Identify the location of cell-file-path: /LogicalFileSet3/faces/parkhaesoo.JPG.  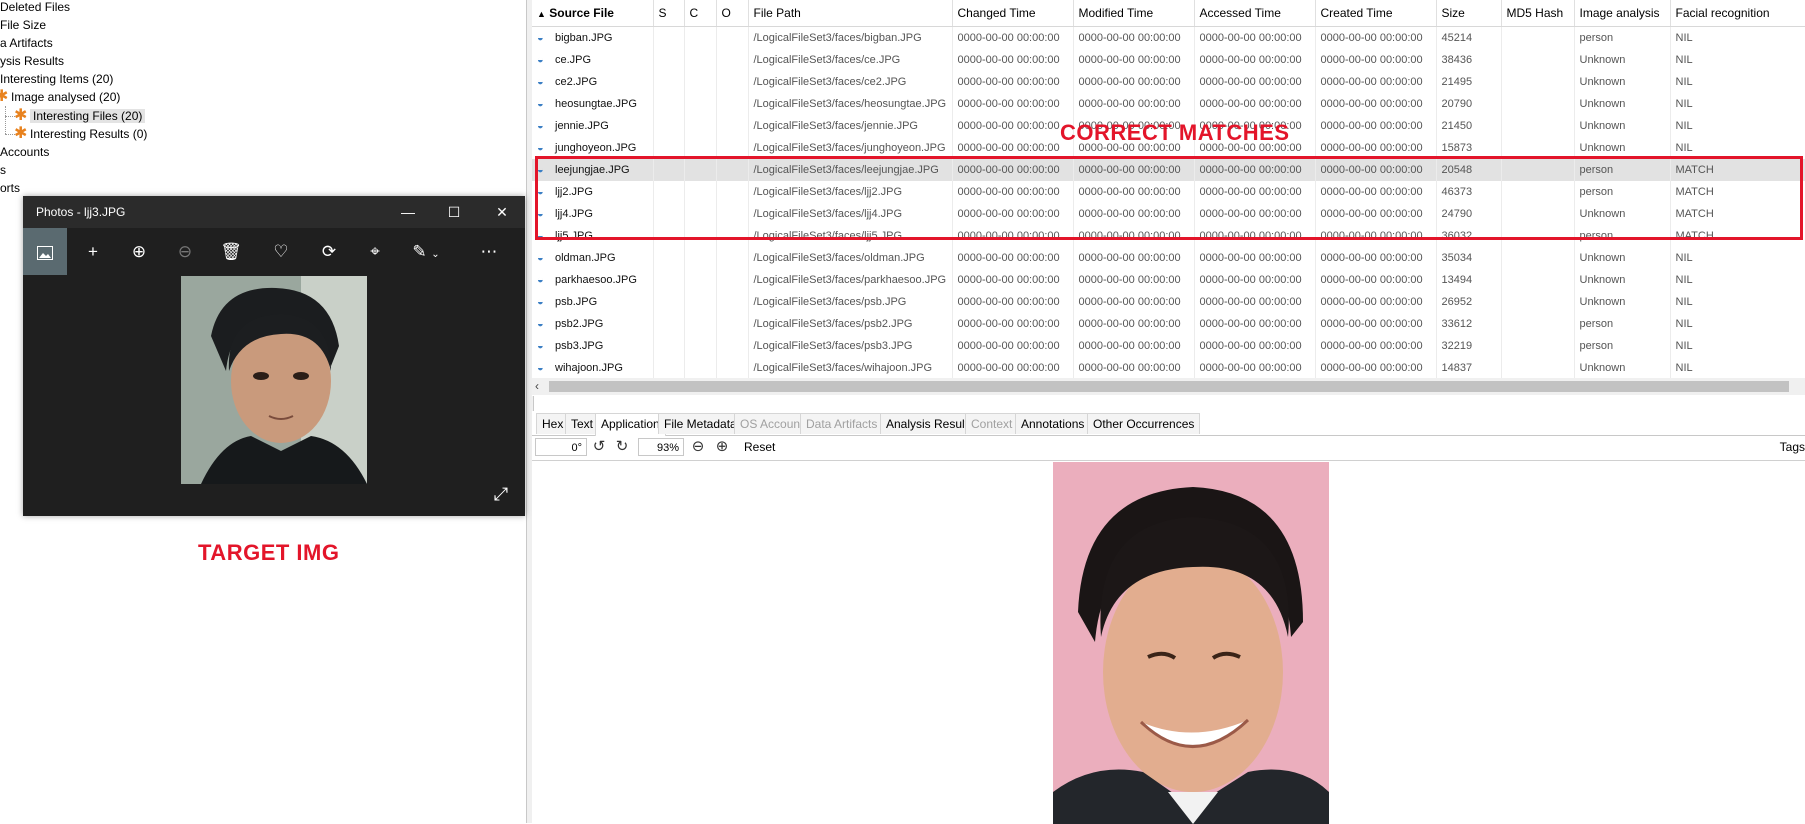
(850, 280).